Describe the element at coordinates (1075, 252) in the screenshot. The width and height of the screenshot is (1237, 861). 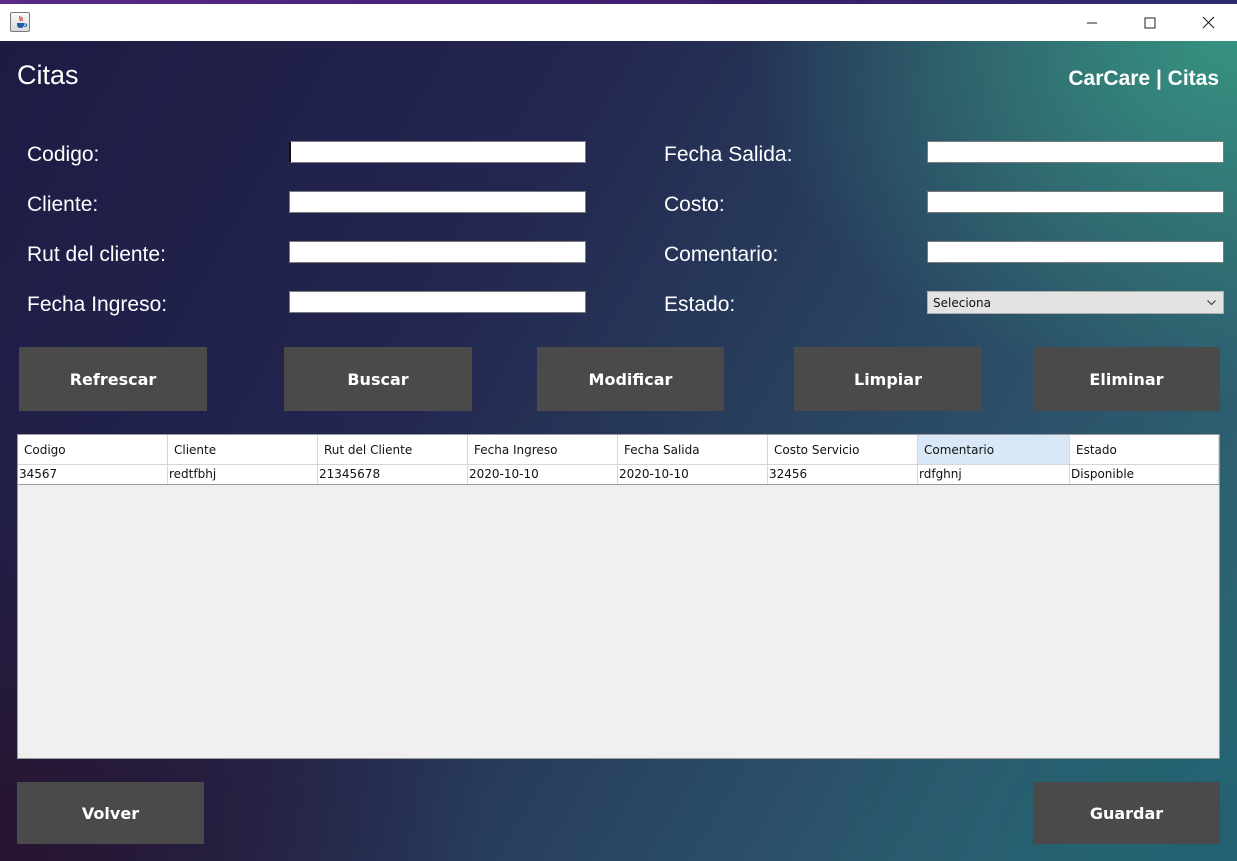
I see `comentario-input` at that location.